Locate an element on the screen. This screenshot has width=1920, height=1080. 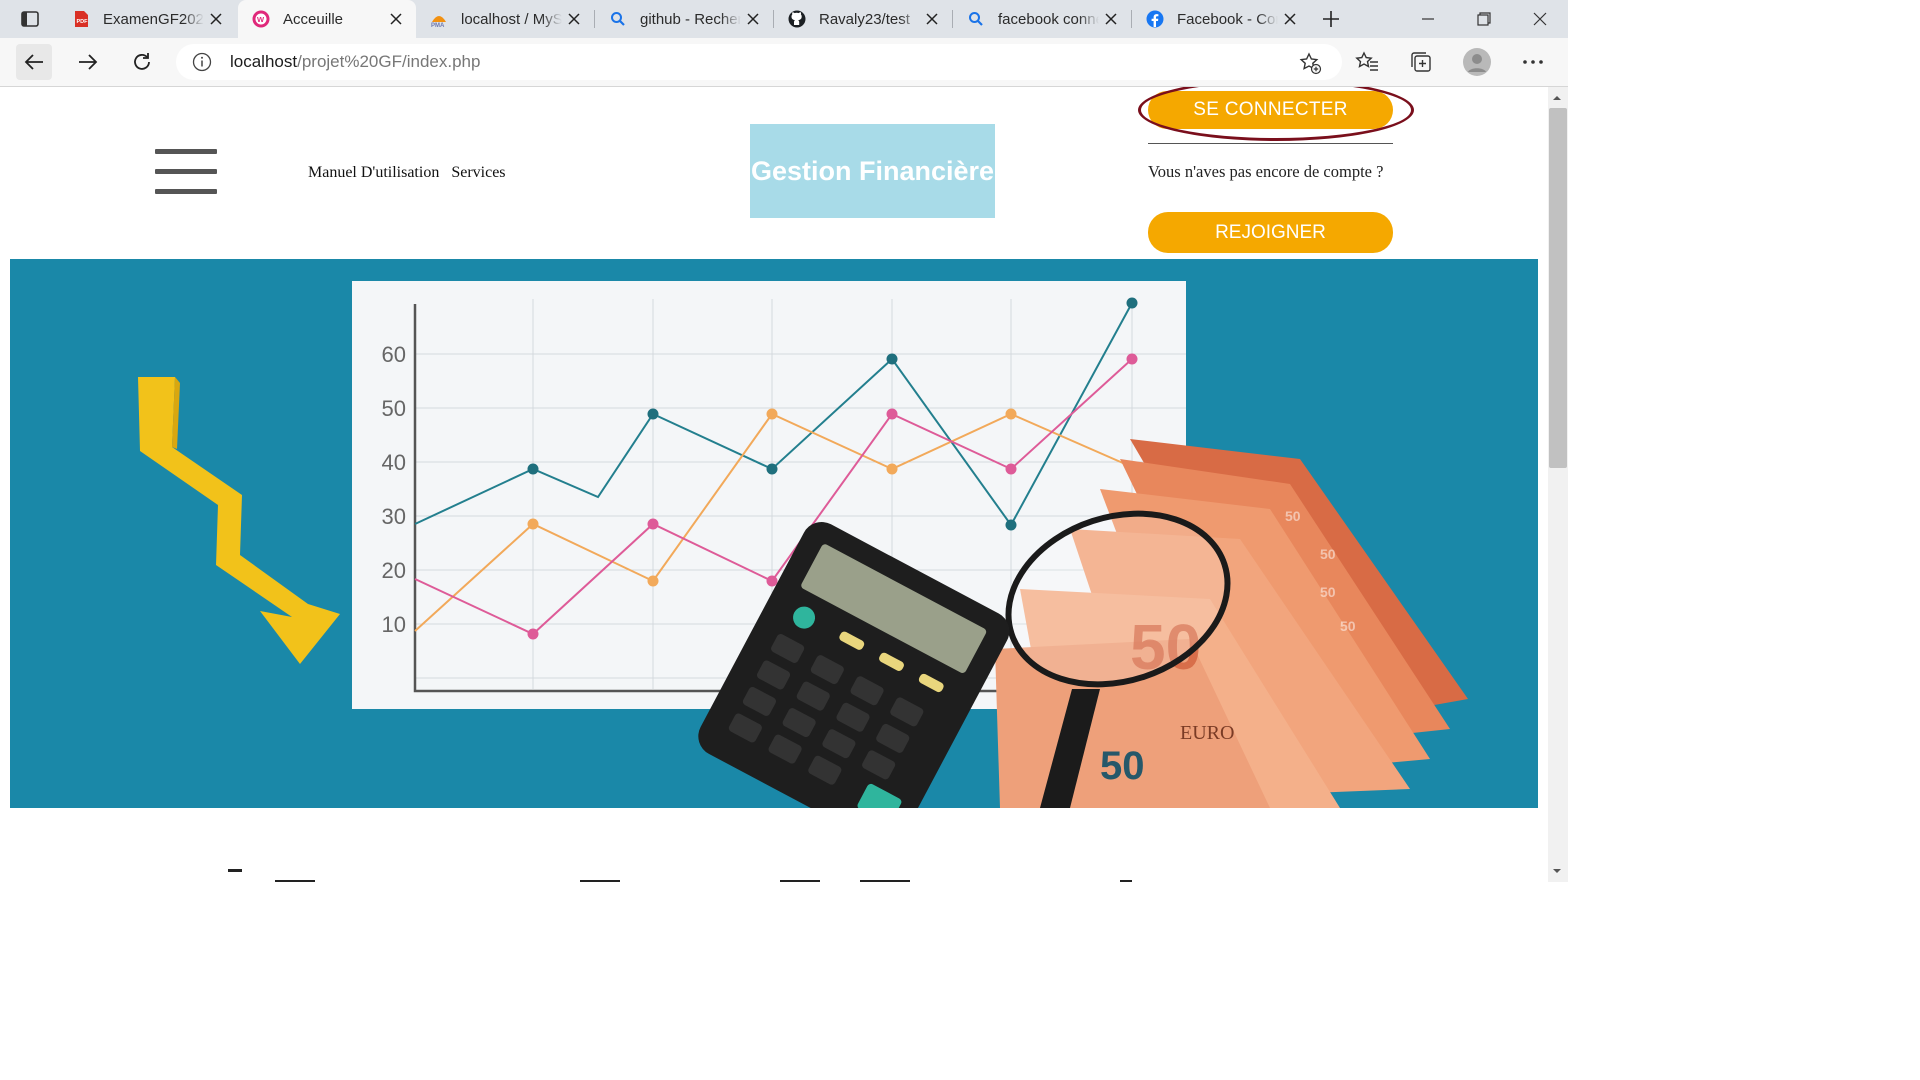
nav-link-manual: Manuel D'utilisation is located at coordinates (373, 173).